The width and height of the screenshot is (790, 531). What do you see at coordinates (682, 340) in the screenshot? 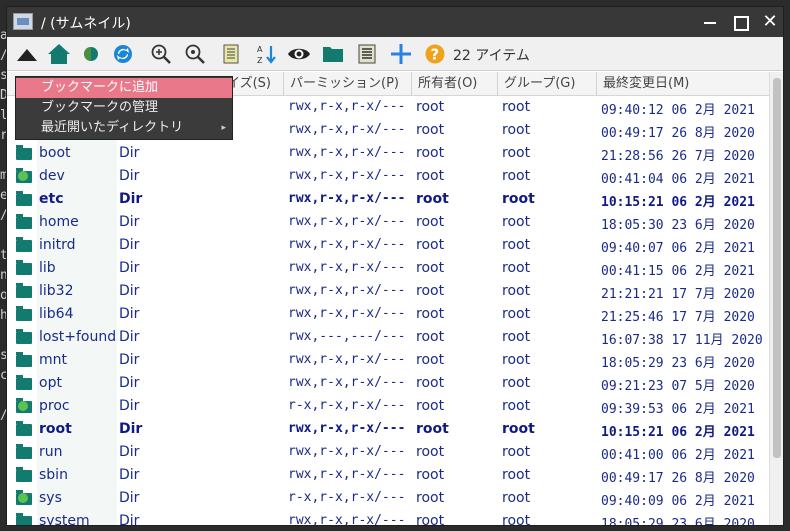
I see `file-modified: 16:07:38 17 11月 2020` at bounding box center [682, 340].